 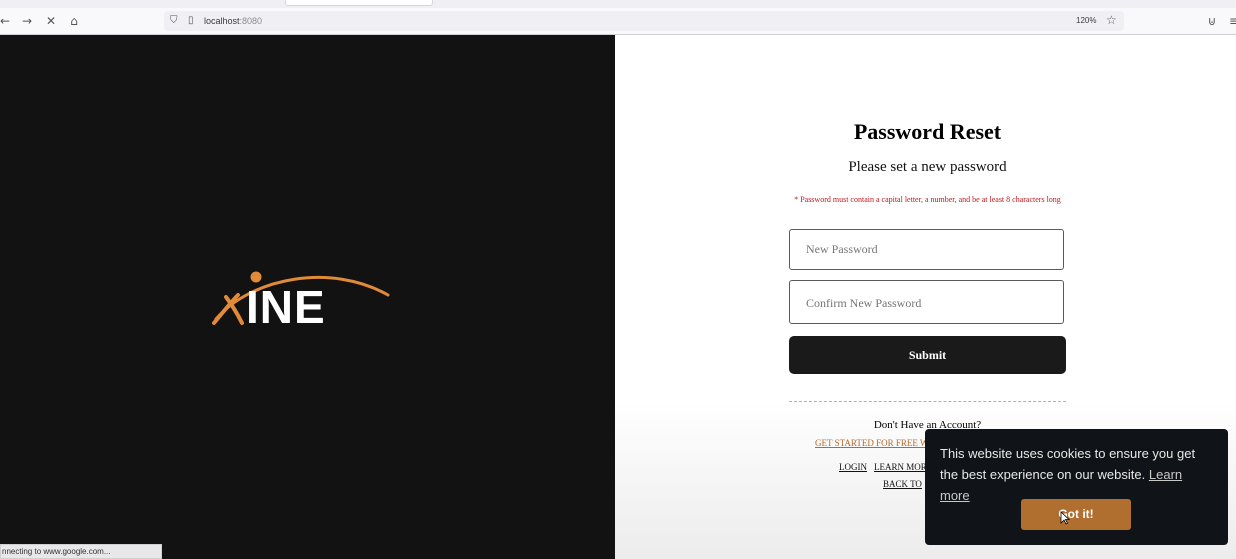 What do you see at coordinates (286, 305) in the screenshot?
I see `logo-text: INE` at bounding box center [286, 305].